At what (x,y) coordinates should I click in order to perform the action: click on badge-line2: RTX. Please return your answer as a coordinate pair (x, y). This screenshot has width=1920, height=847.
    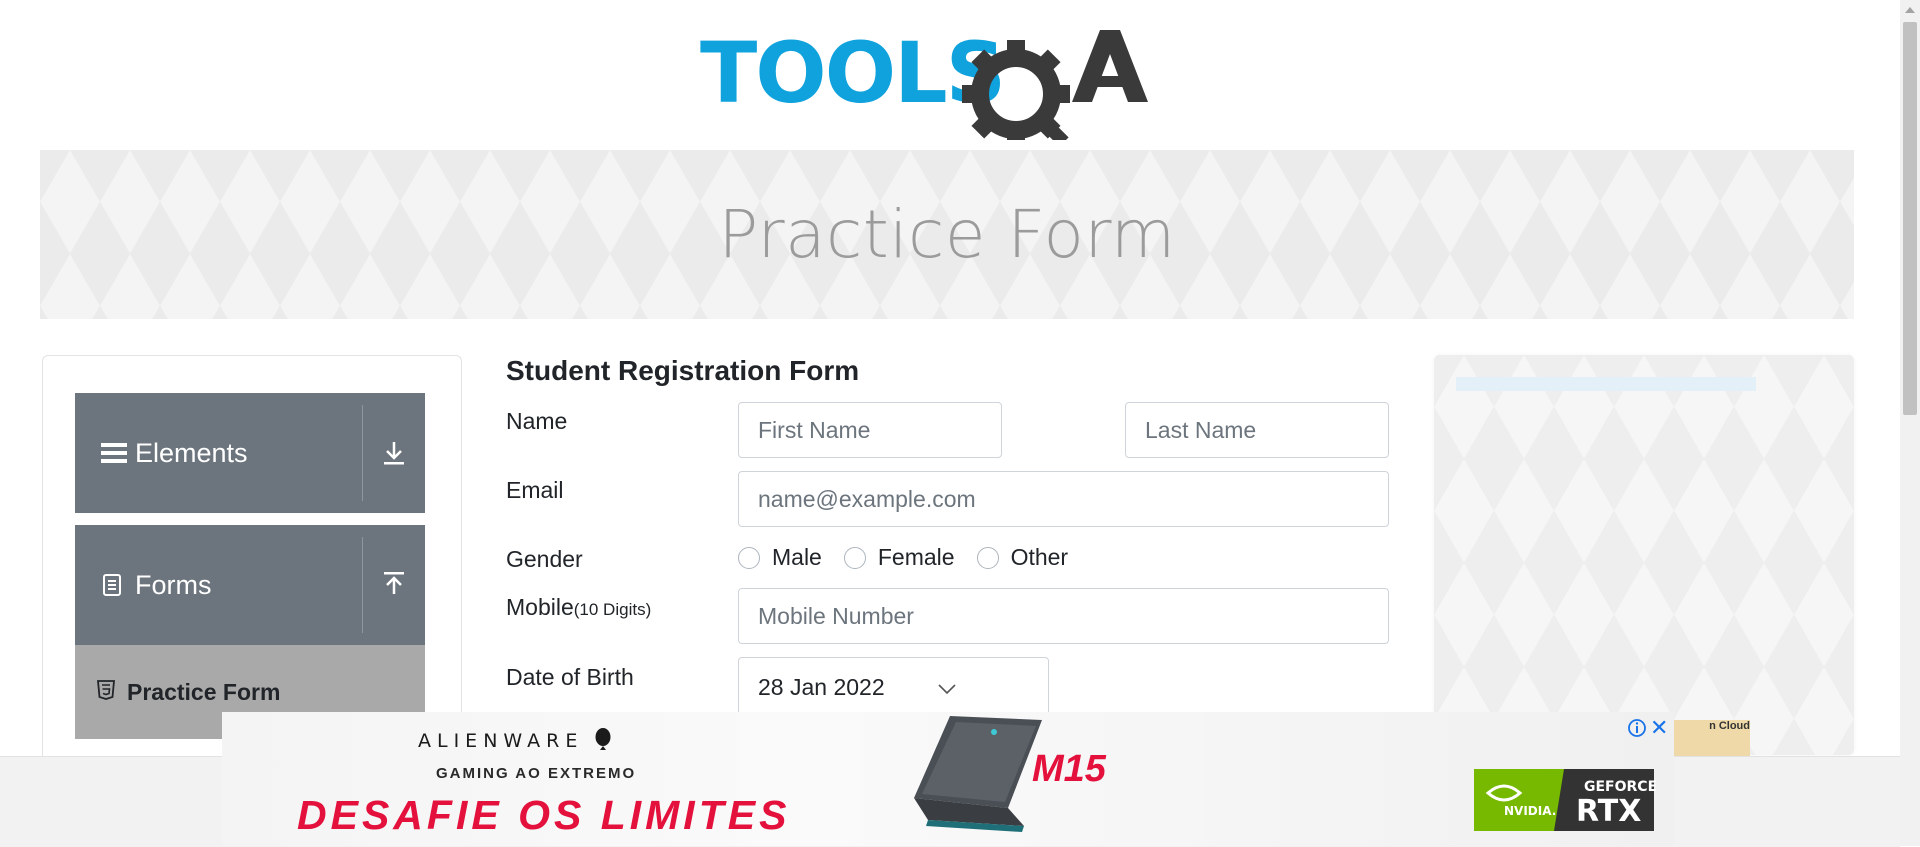
    Looking at the image, I should click on (1608, 811).